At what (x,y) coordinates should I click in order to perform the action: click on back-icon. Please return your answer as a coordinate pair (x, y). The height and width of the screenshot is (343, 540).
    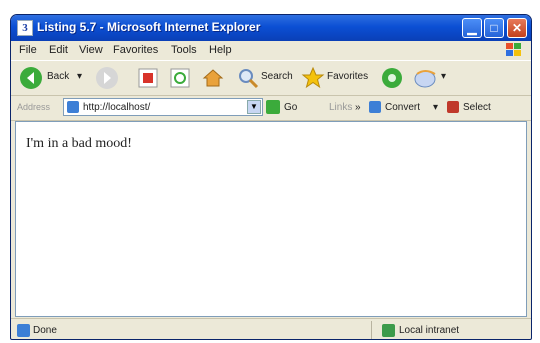
    Looking at the image, I should click on (31, 78).